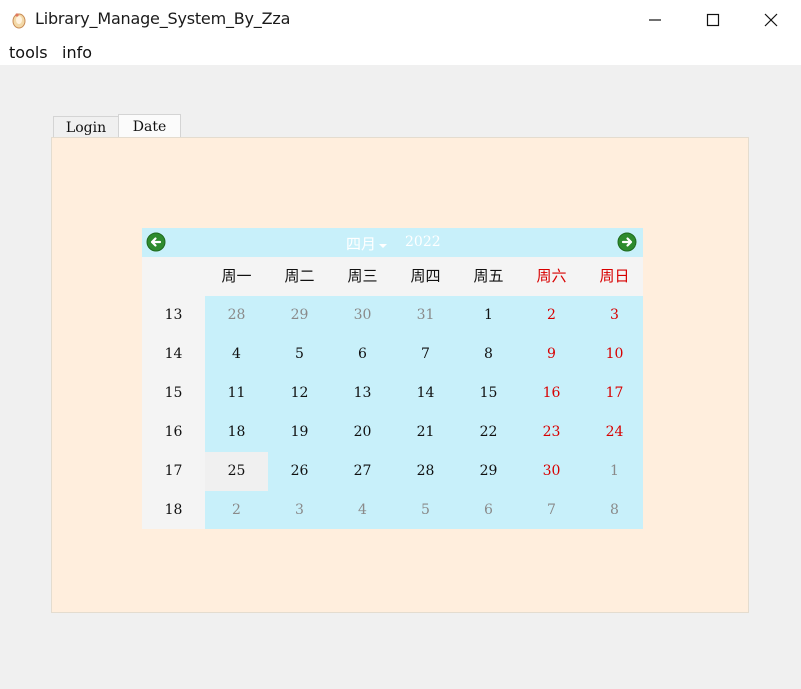  I want to click on calendar-day: 17, so click(614, 393).